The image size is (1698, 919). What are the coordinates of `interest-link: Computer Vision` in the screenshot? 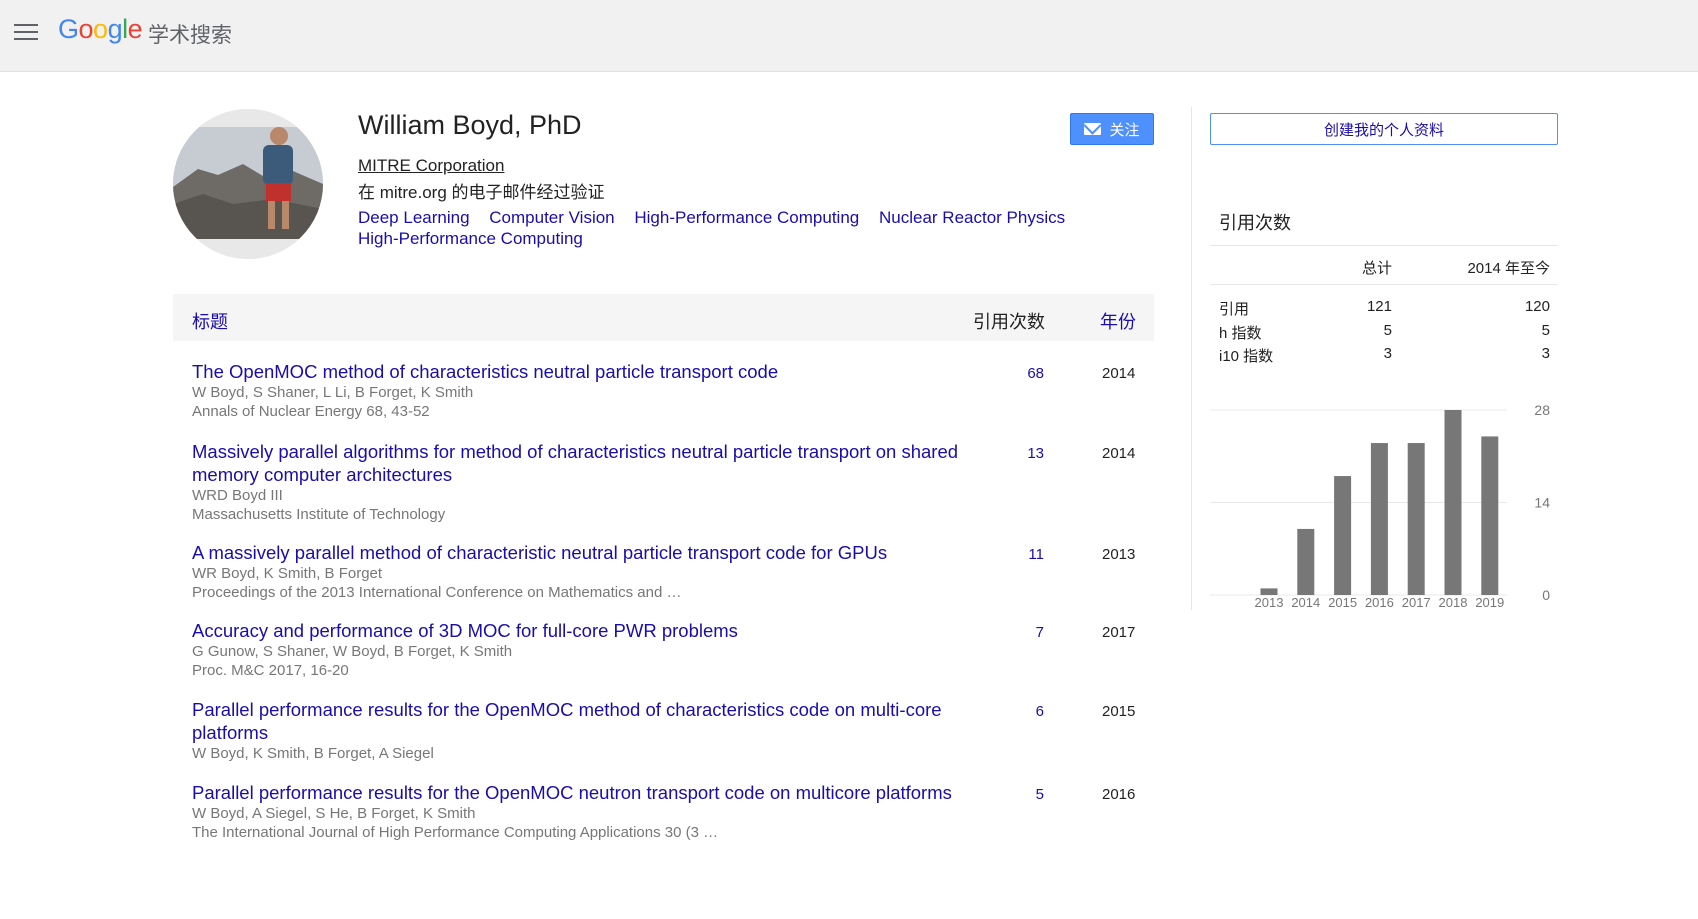 It's located at (551, 217).